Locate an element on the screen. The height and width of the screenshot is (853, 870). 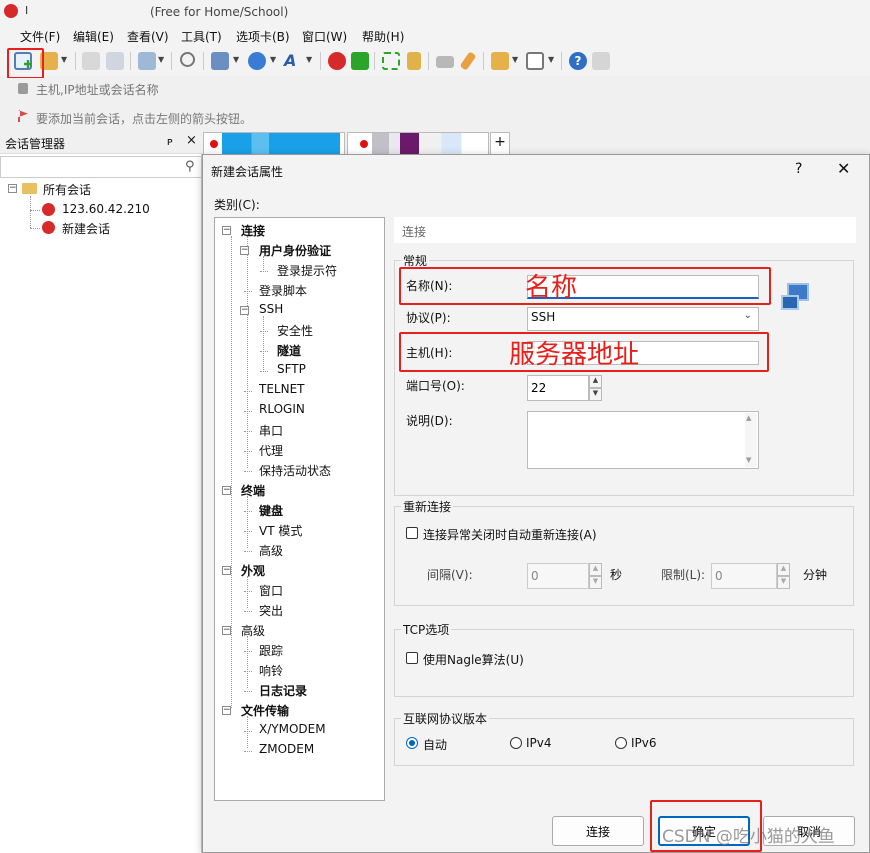
menu-help: 帮助(H) is located at coordinates (383, 36).